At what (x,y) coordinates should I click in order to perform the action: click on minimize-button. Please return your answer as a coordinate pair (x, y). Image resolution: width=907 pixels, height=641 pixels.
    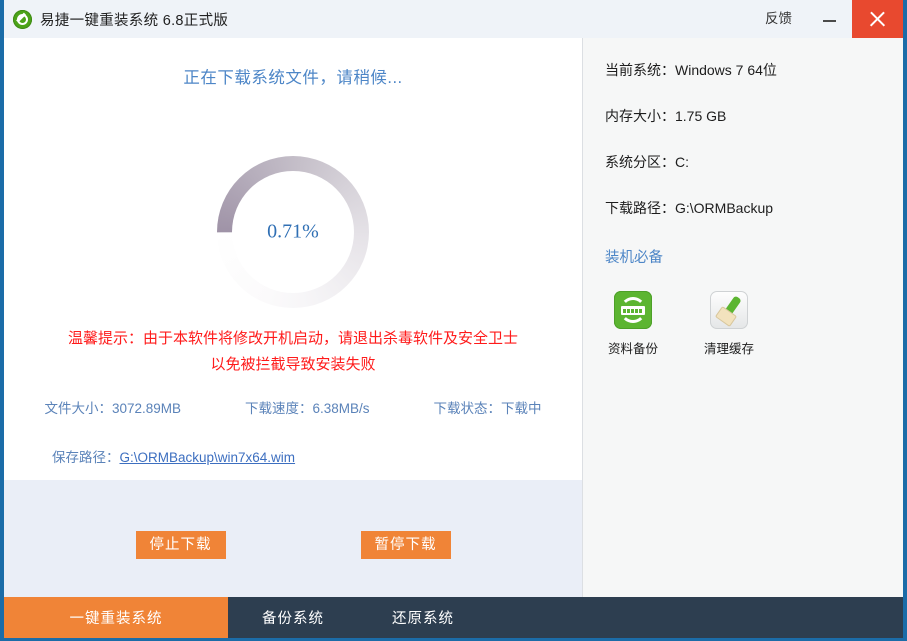
    Looking at the image, I should click on (829, 19).